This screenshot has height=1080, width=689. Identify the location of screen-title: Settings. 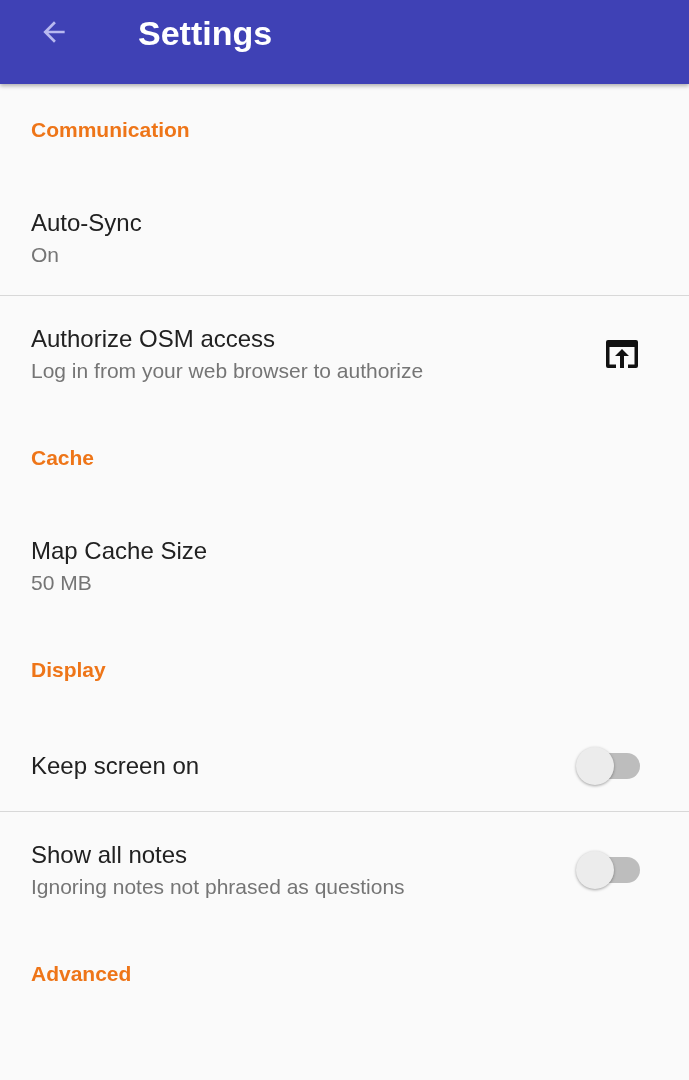
(205, 33).